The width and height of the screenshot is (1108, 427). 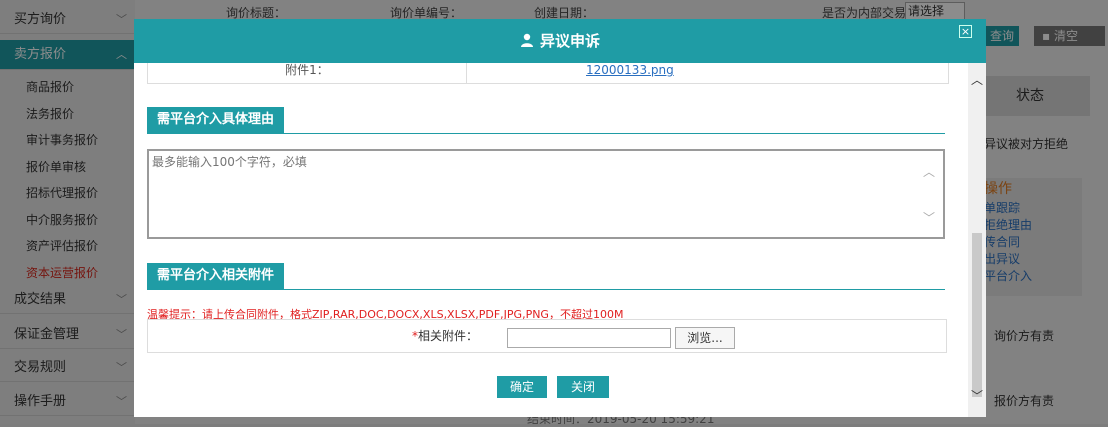 What do you see at coordinates (965, 31) in the screenshot?
I see `close-icon: ×` at bounding box center [965, 31].